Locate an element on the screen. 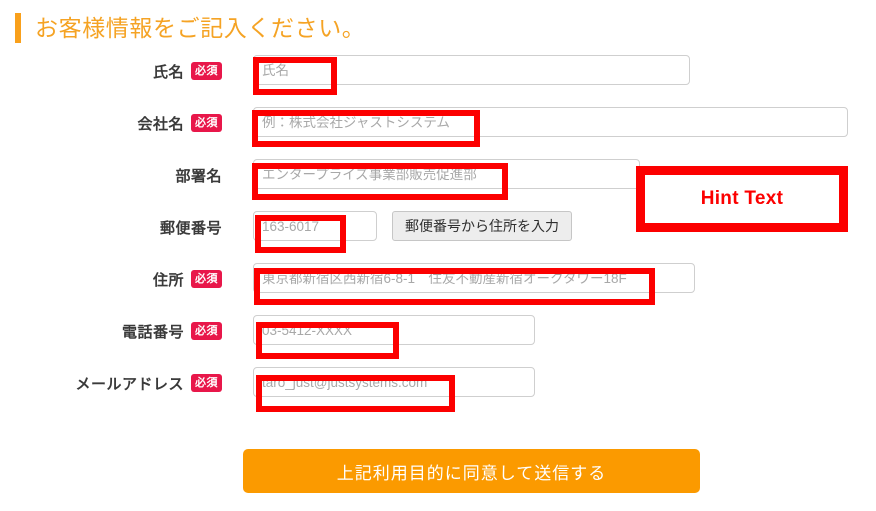 The height and width of the screenshot is (511, 876). company-input is located at coordinates (550, 122).